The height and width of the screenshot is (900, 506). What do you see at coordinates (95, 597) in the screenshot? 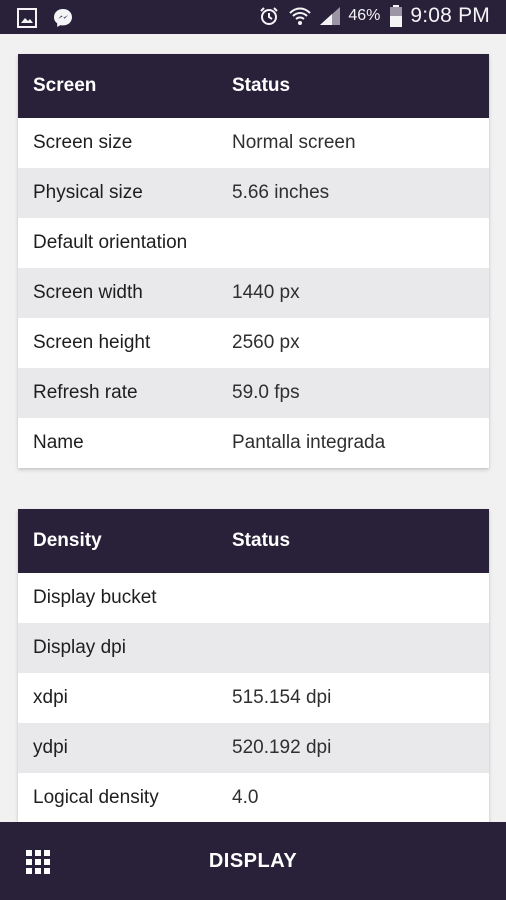
I see `row-label: Display bucket` at bounding box center [95, 597].